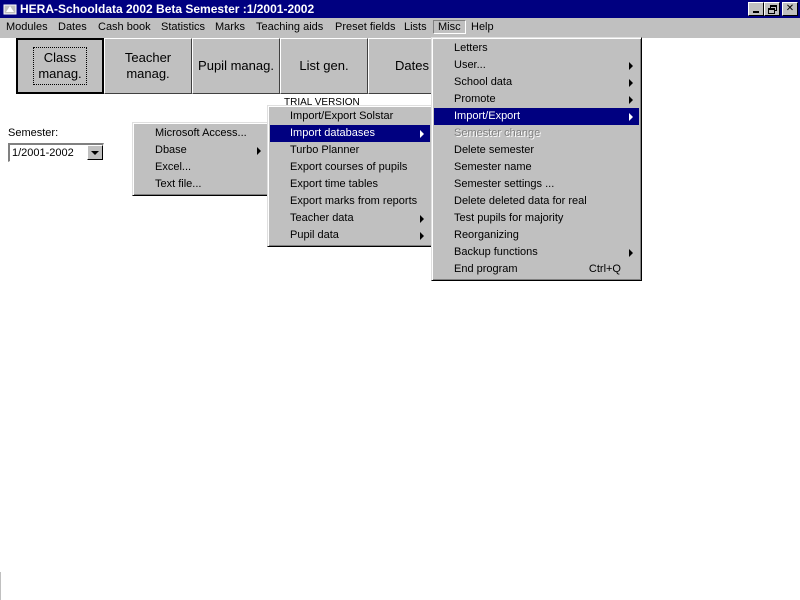 Image resolution: width=800 pixels, height=600 pixels. I want to click on menu-item-export-marks: Export marks from reports, so click(350, 201).